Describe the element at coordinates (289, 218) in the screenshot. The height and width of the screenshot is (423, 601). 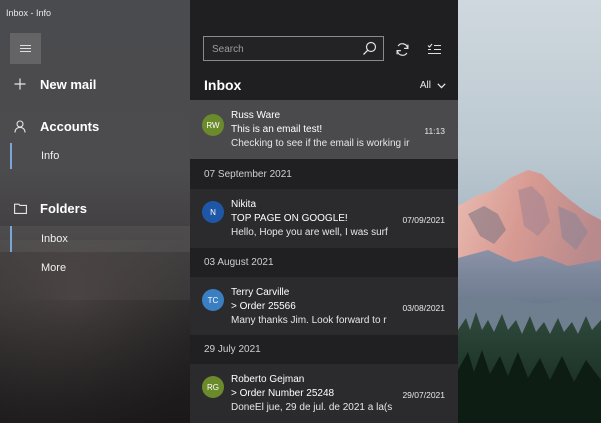
I see `message-subject: TOP PAGE ON GOOGLE!` at that location.